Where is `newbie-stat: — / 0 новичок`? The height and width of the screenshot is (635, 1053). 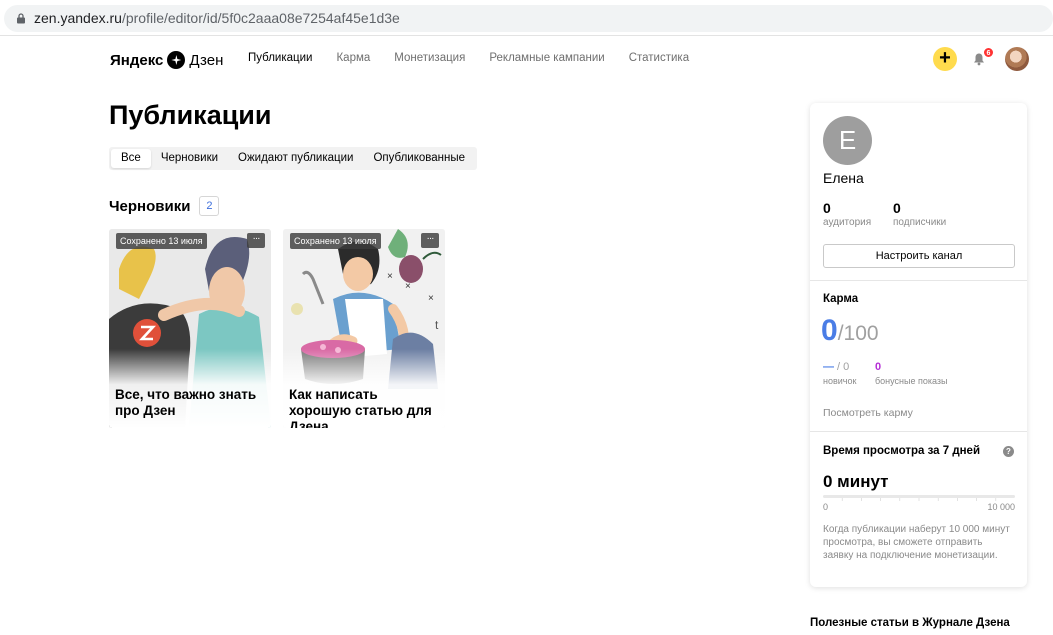 newbie-stat: — / 0 новичок is located at coordinates (839, 373).